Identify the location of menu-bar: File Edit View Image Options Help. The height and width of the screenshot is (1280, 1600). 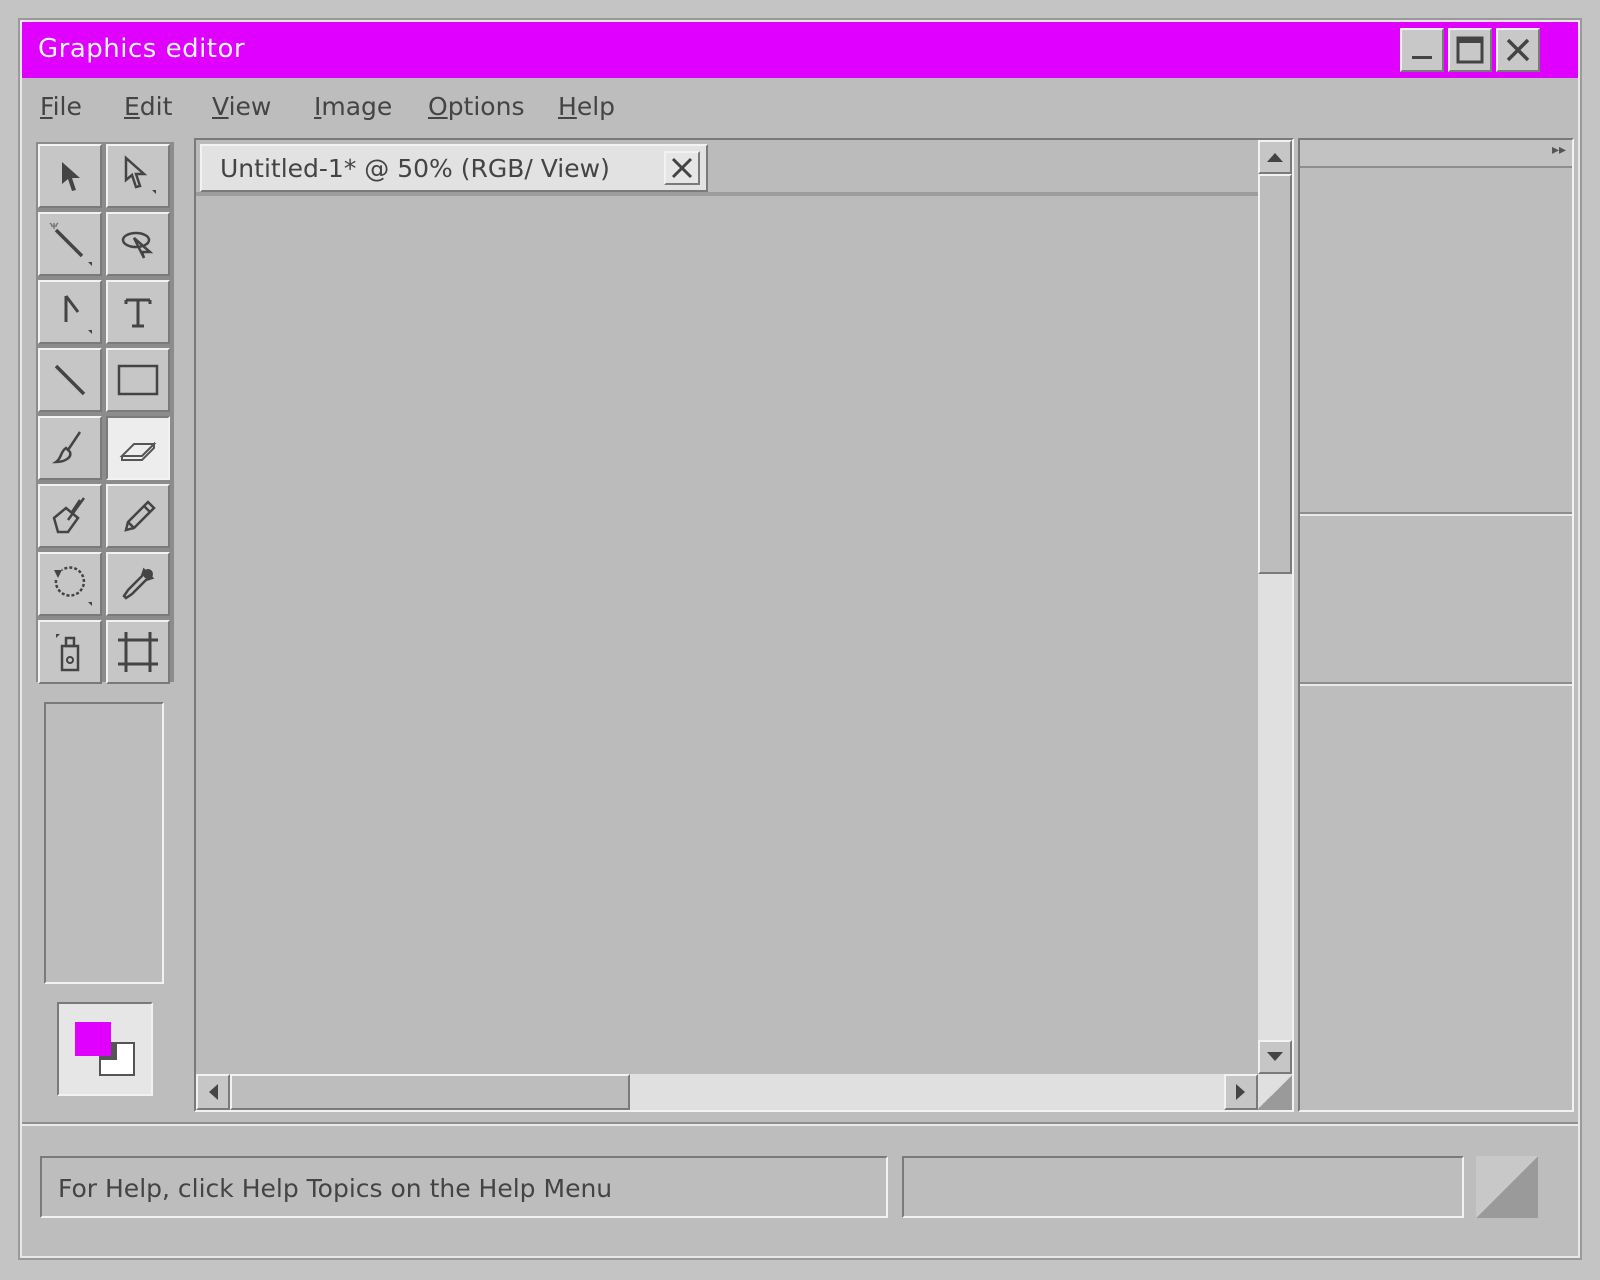
(800, 107).